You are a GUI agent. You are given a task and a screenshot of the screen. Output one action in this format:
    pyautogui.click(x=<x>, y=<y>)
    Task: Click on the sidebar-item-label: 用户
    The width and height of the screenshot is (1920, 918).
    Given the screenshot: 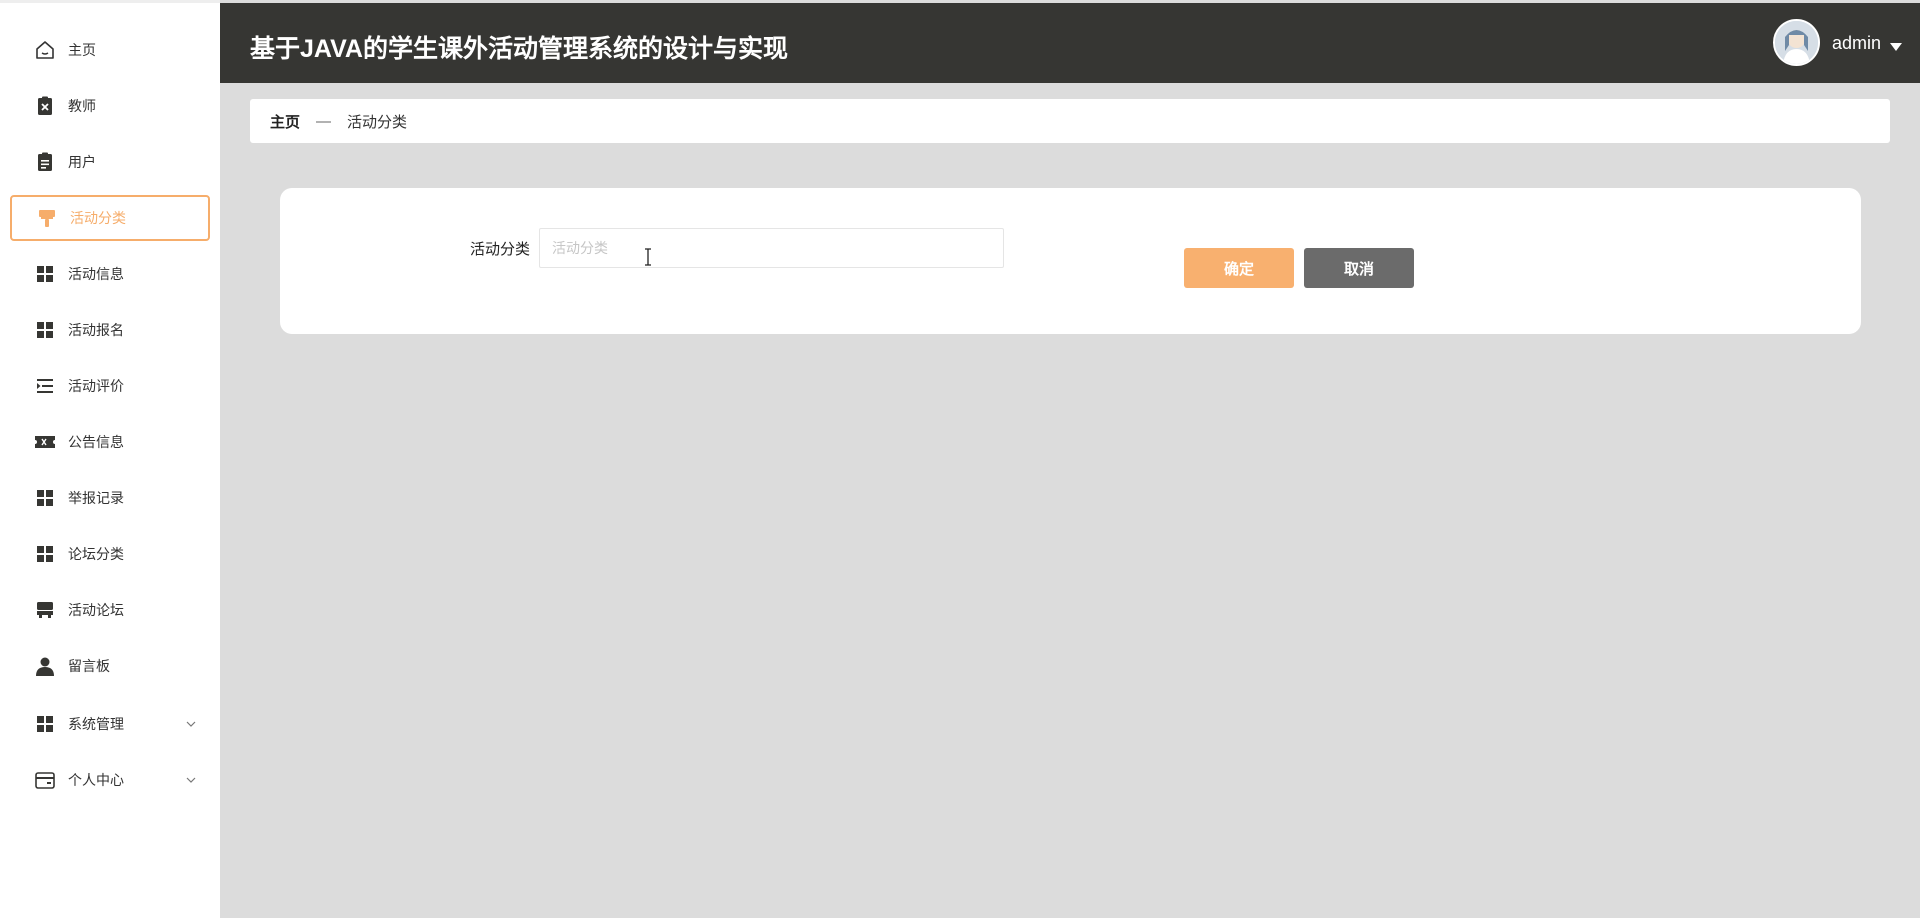 What is the action you would take?
    pyautogui.click(x=82, y=162)
    